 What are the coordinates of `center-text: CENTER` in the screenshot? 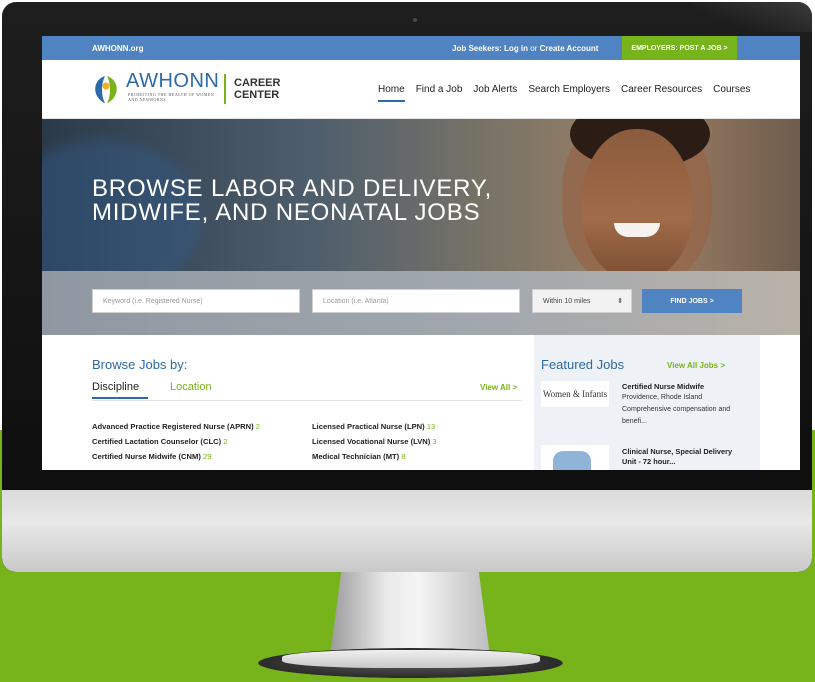 It's located at (257, 95).